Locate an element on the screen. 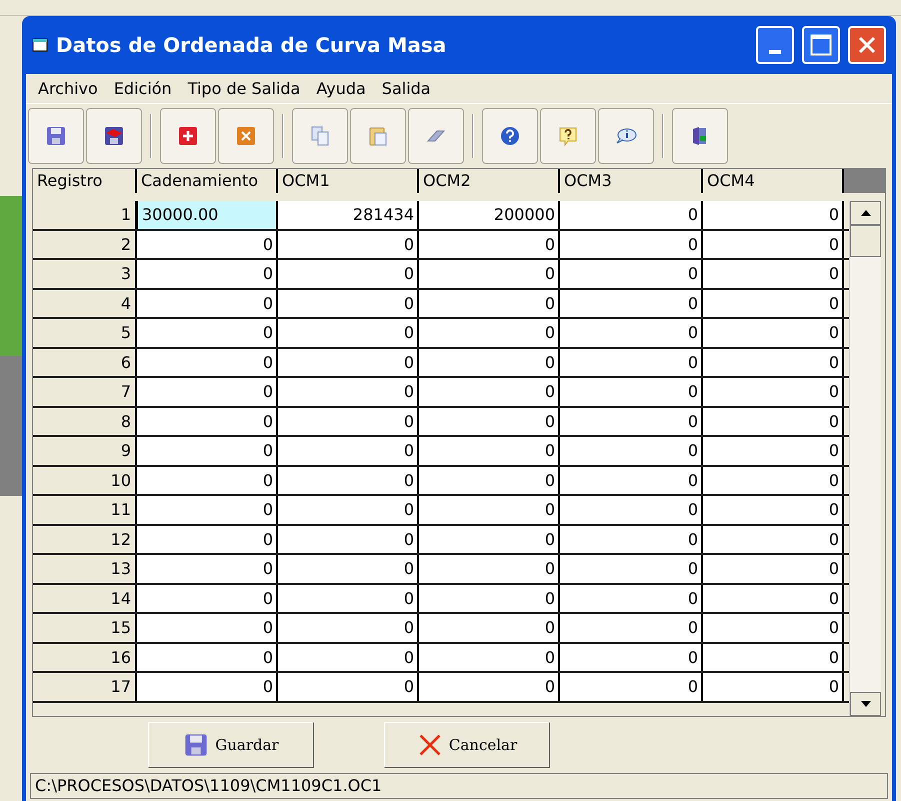 This screenshot has height=801, width=901. scroll-up-button is located at coordinates (865, 213).